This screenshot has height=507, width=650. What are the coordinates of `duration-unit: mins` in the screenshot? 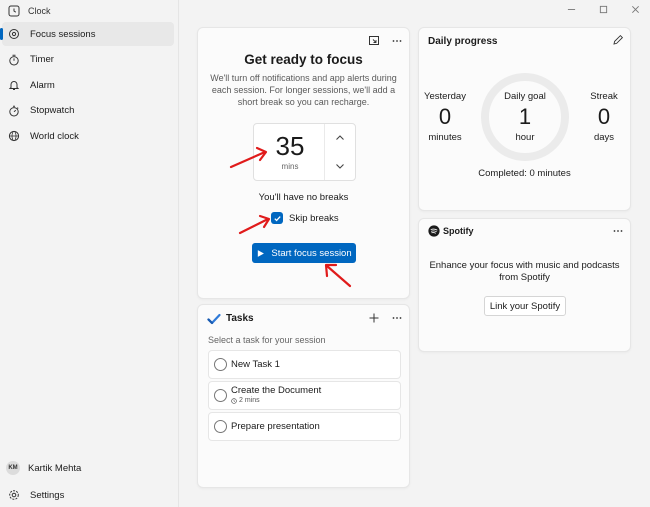 It's located at (290, 166).